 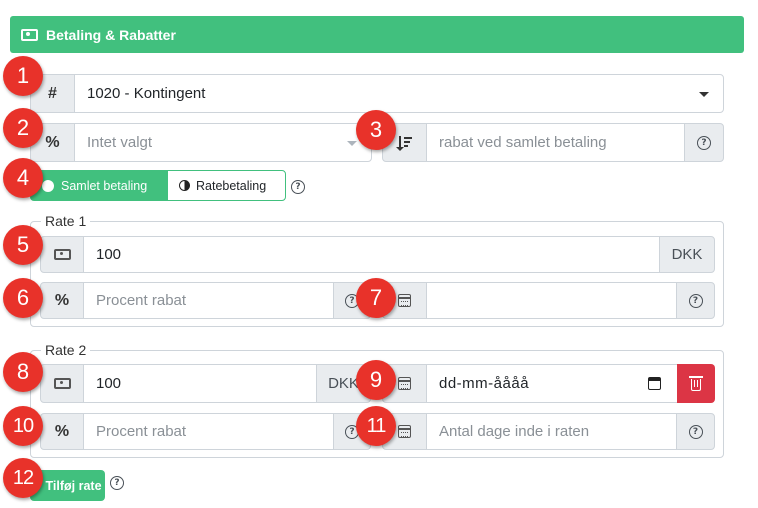 I want to click on hash-icon: #, so click(x=52, y=93).